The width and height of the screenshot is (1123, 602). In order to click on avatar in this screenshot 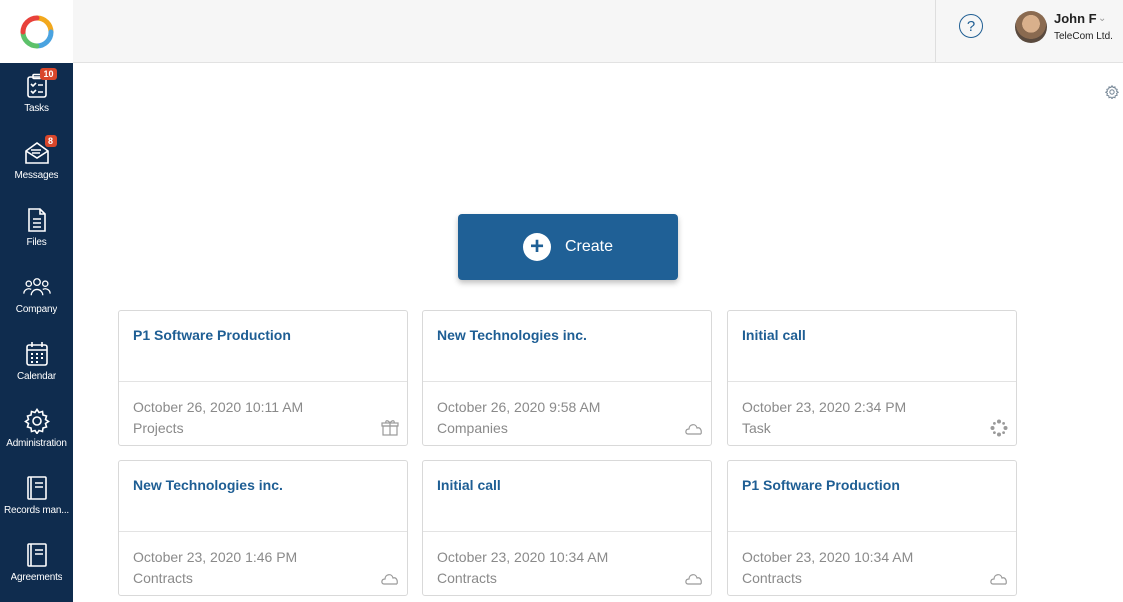, I will do `click(1031, 27)`.